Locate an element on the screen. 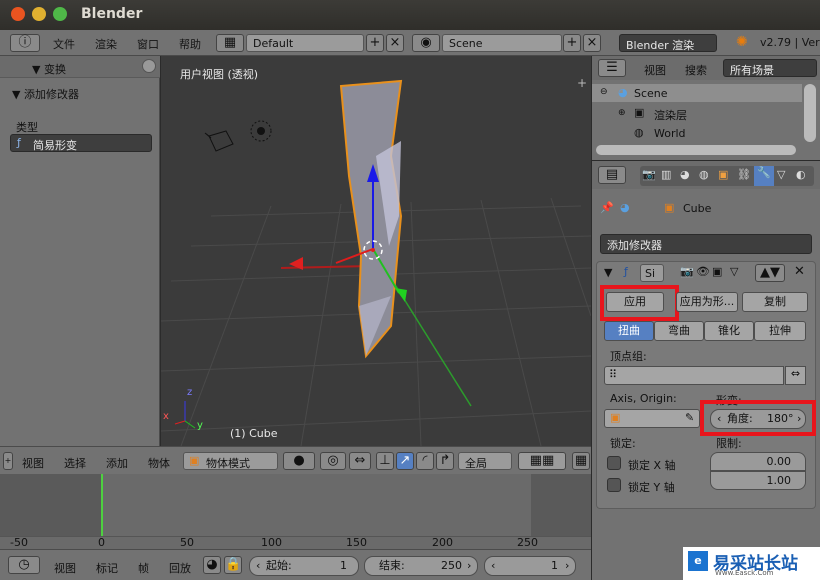  menu-view: 视图 is located at coordinates (33, 463).